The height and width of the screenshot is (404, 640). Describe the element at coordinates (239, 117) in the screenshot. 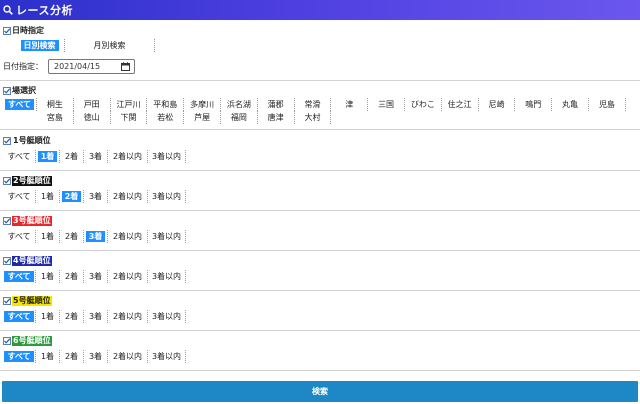

I see `venue-option: 福岡` at that location.